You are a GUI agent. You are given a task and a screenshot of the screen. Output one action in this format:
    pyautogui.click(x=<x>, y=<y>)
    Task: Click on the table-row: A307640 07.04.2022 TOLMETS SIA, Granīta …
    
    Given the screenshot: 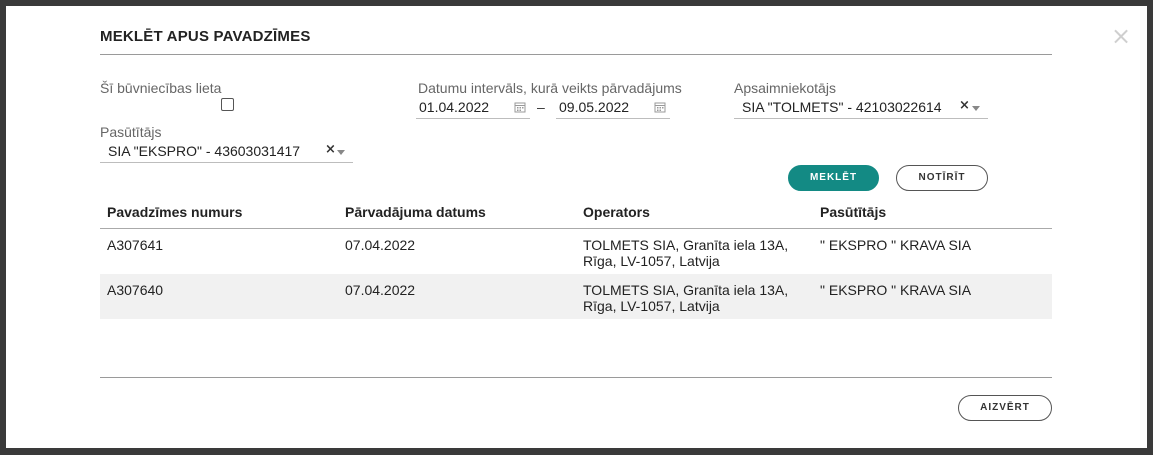 What is the action you would take?
    pyautogui.click(x=576, y=296)
    